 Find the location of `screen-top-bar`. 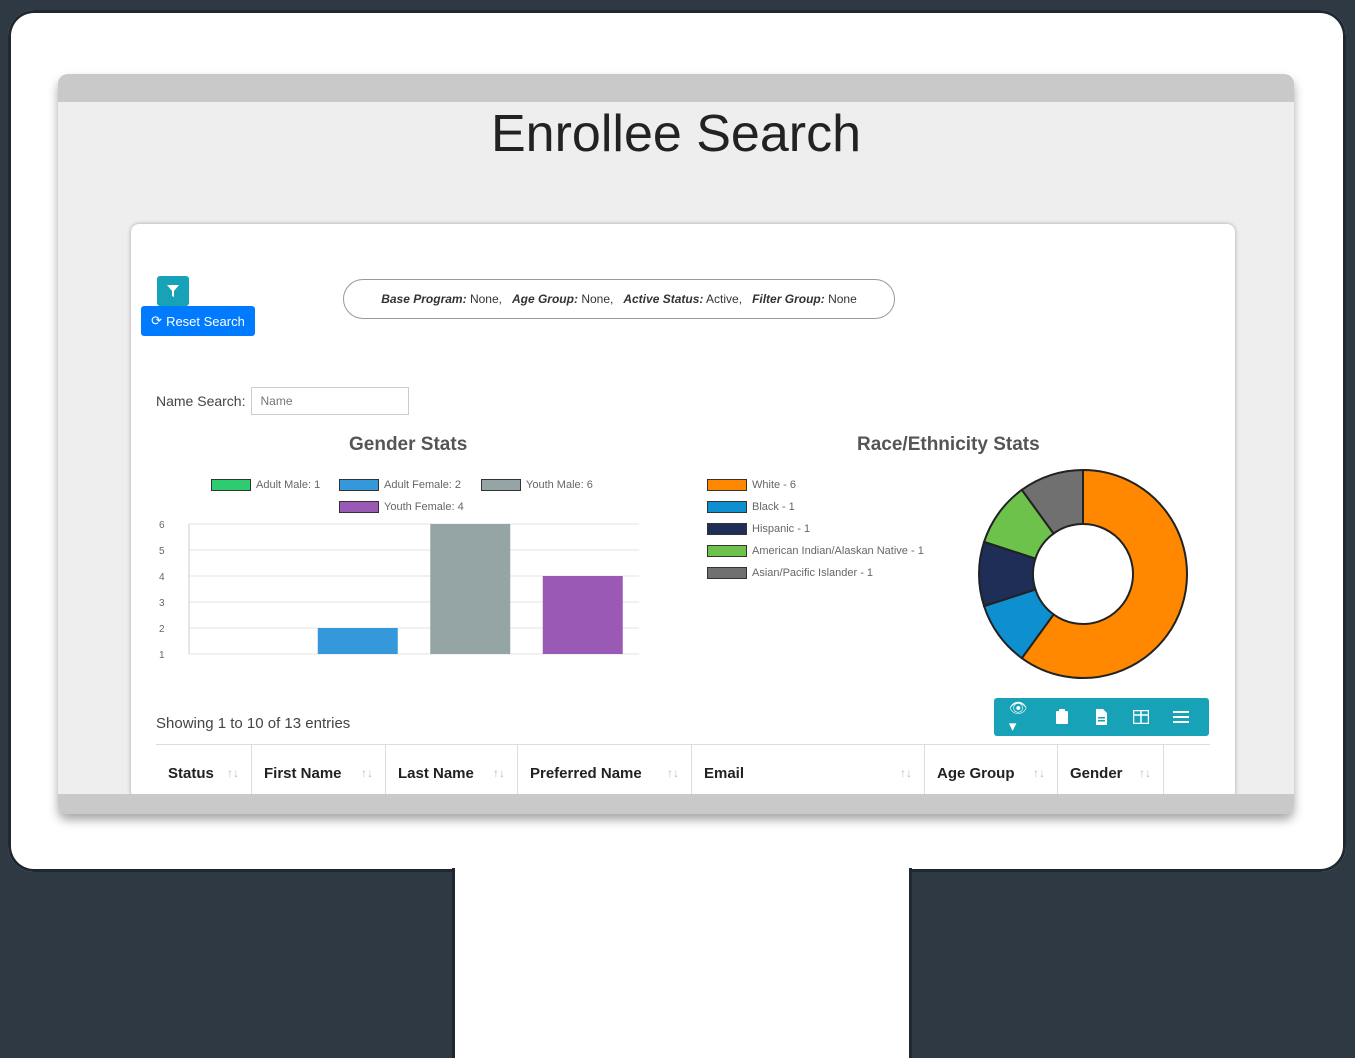

screen-top-bar is located at coordinates (676, 88).